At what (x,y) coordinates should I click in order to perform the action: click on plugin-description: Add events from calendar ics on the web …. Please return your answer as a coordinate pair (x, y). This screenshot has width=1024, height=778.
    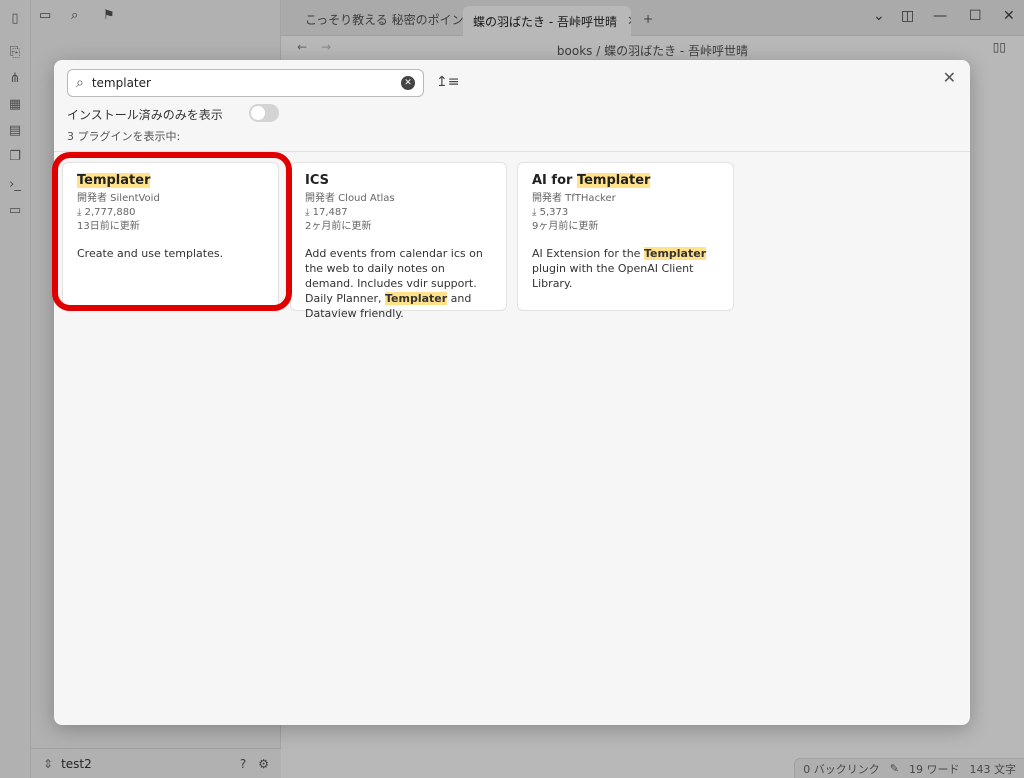
    Looking at the image, I should click on (398, 283).